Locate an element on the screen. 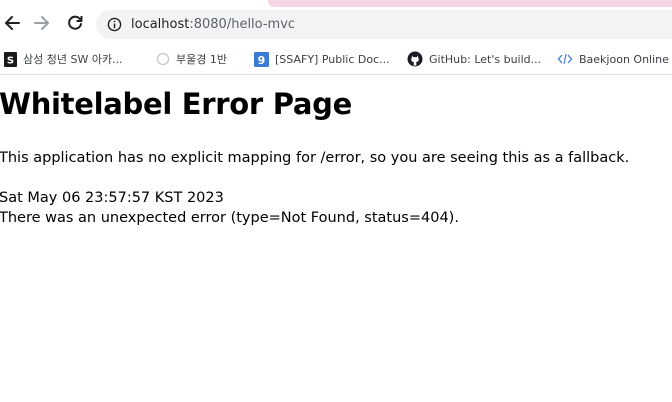 Image resolution: width=672 pixels, height=402 pixels. back-arrow-icon is located at coordinates (12, 23).